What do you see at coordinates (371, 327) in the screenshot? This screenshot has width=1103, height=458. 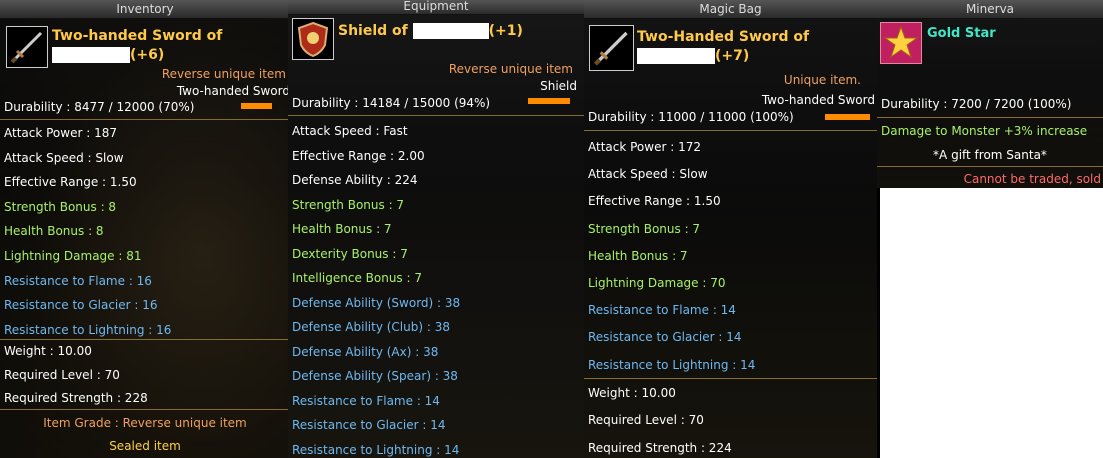 I see `stat-line: Defense Ability (Club) : 38` at bounding box center [371, 327].